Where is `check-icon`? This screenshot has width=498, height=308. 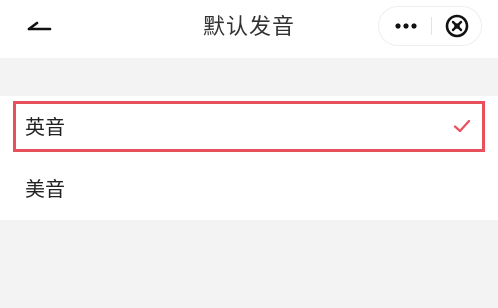 check-icon is located at coordinates (462, 126).